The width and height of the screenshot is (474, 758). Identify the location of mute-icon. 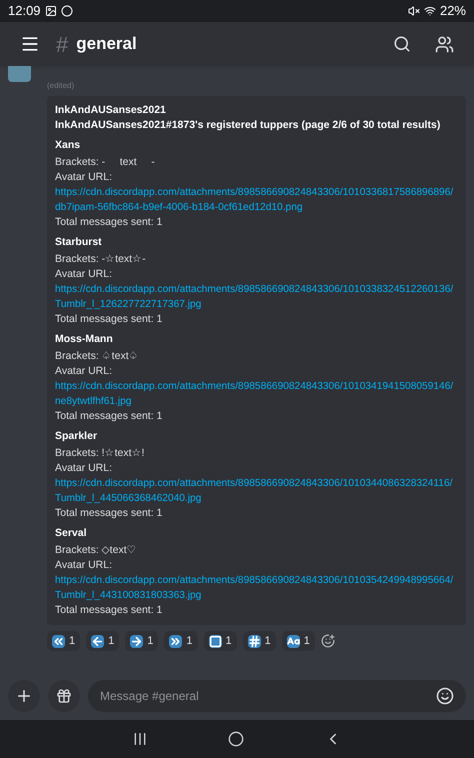
(414, 11).